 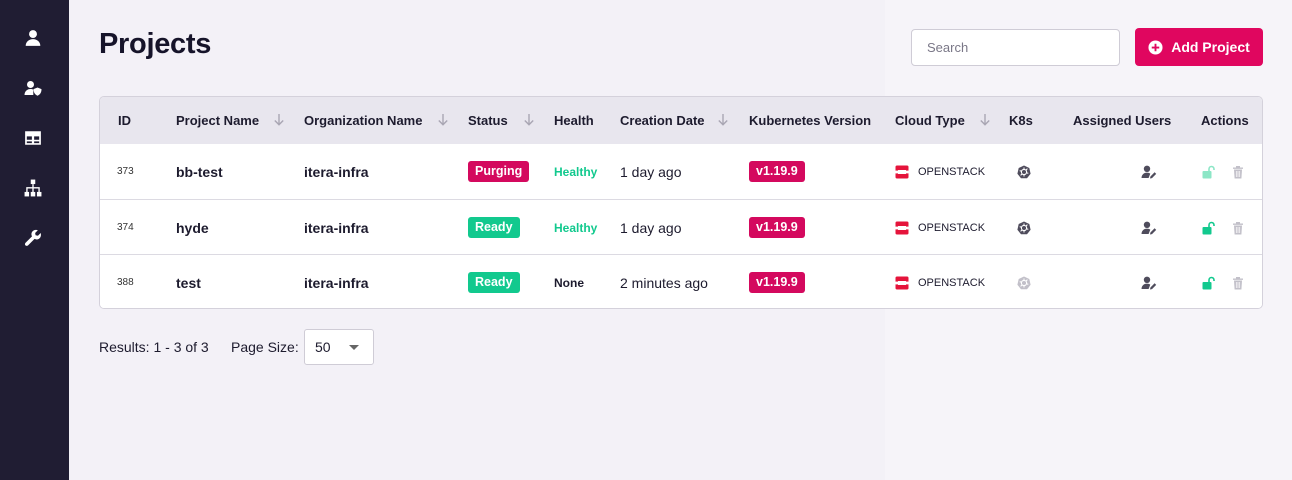 What do you see at coordinates (363, 120) in the screenshot?
I see `column-header-organization-name: Organization Name` at bounding box center [363, 120].